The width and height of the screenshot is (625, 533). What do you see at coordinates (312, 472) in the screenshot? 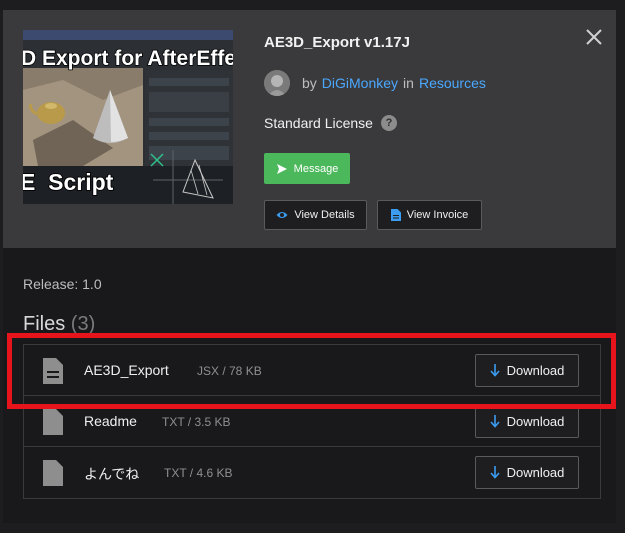
I see `file-row: よんでね TXT / 4.6 KB Download` at bounding box center [312, 472].